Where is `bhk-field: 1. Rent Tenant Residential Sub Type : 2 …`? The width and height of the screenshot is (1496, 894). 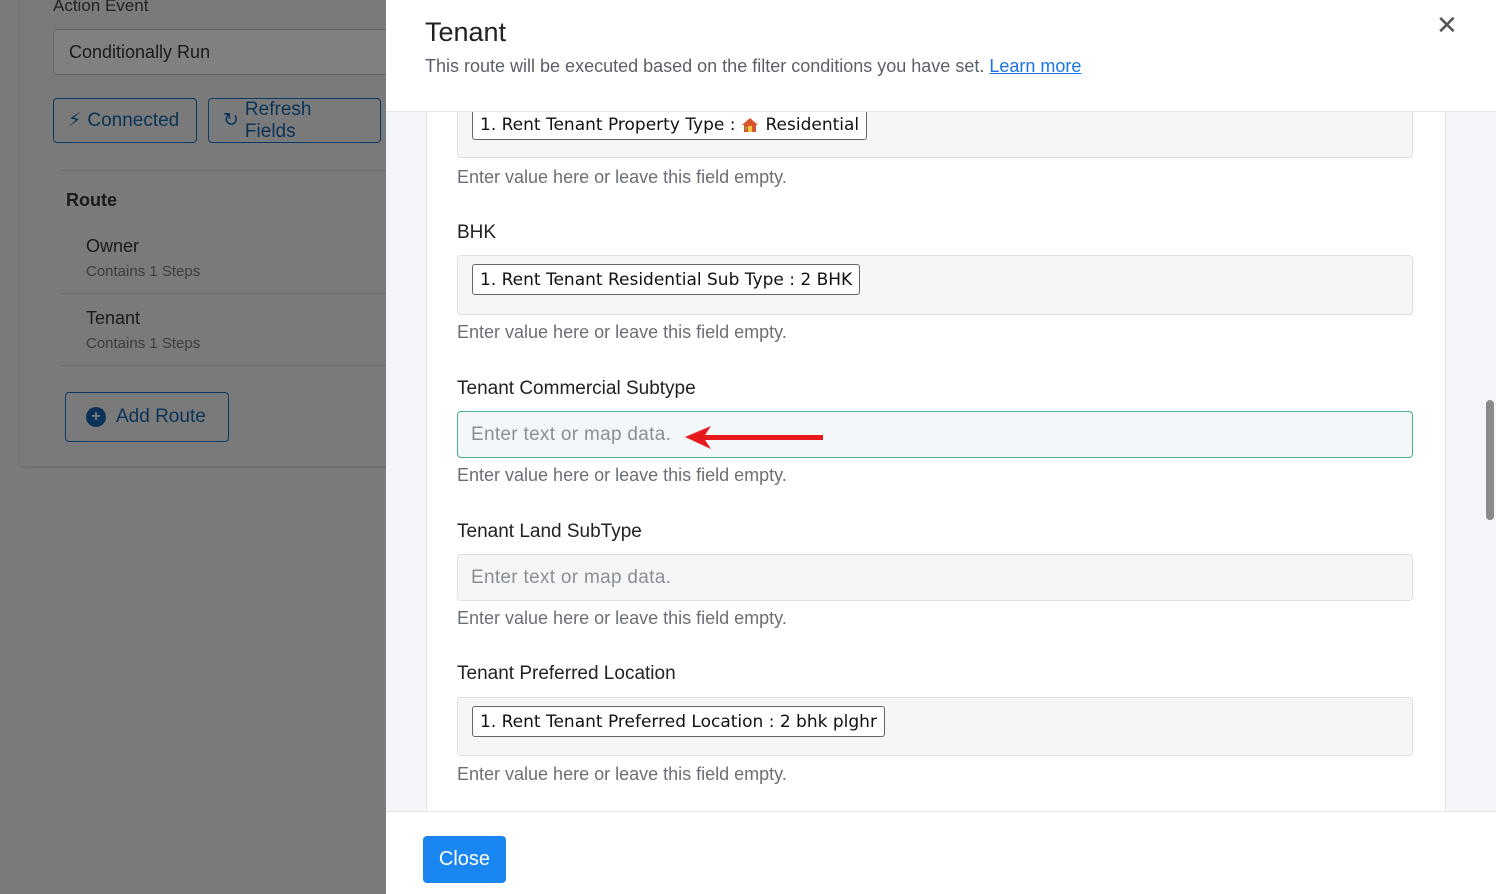 bhk-field: 1. Rent Tenant Residential Sub Type : 2 … is located at coordinates (935, 285).